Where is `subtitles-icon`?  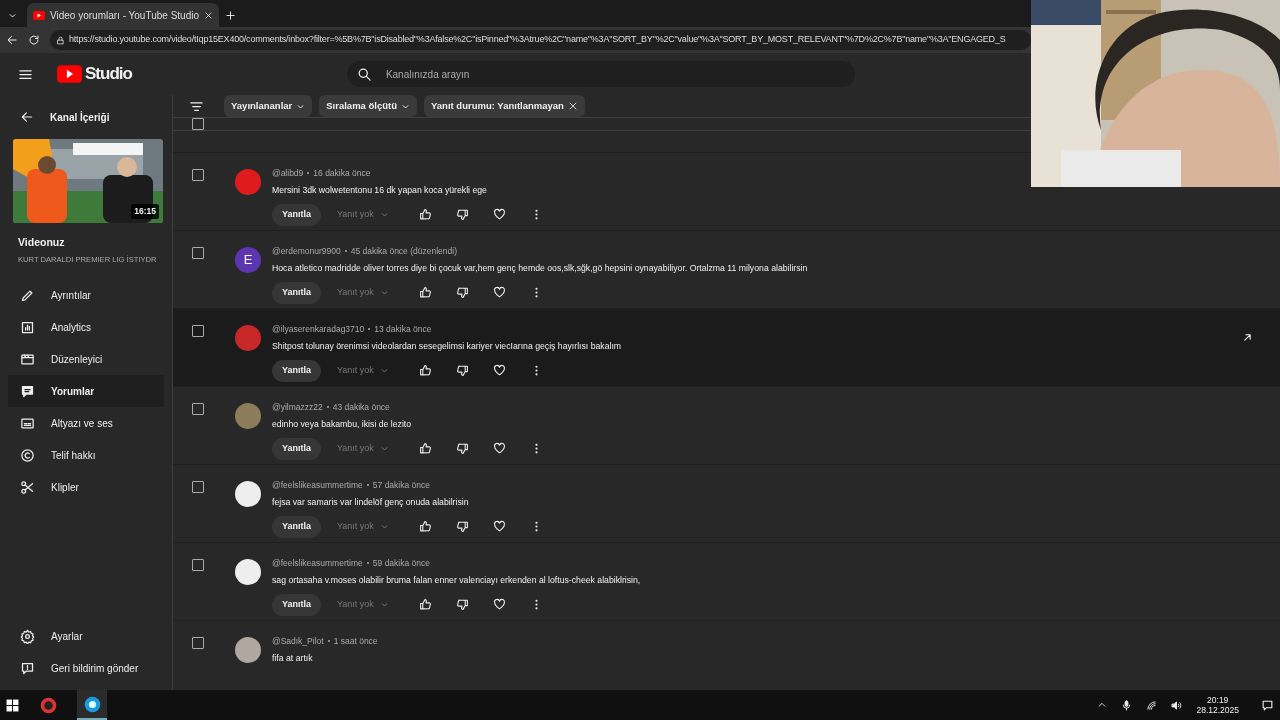
subtitles-icon is located at coordinates (27, 423).